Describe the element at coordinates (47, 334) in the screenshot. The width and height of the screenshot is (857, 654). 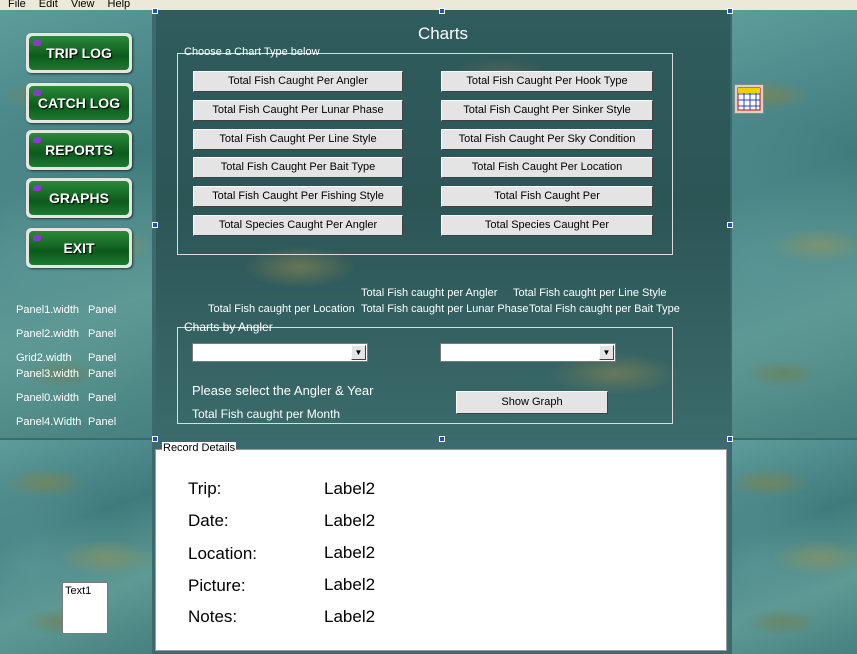
I see `panel2-width-label: Panel2.width` at that location.